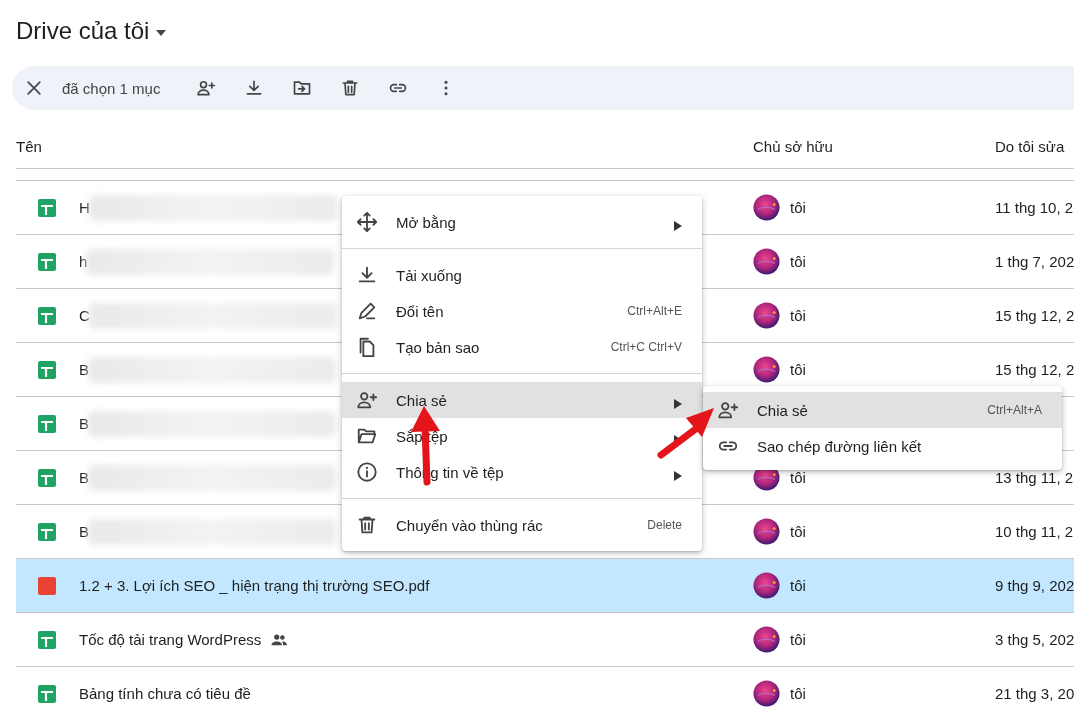  I want to click on file-name: Bảng tính chưa có tiêu đề, so click(165, 693).